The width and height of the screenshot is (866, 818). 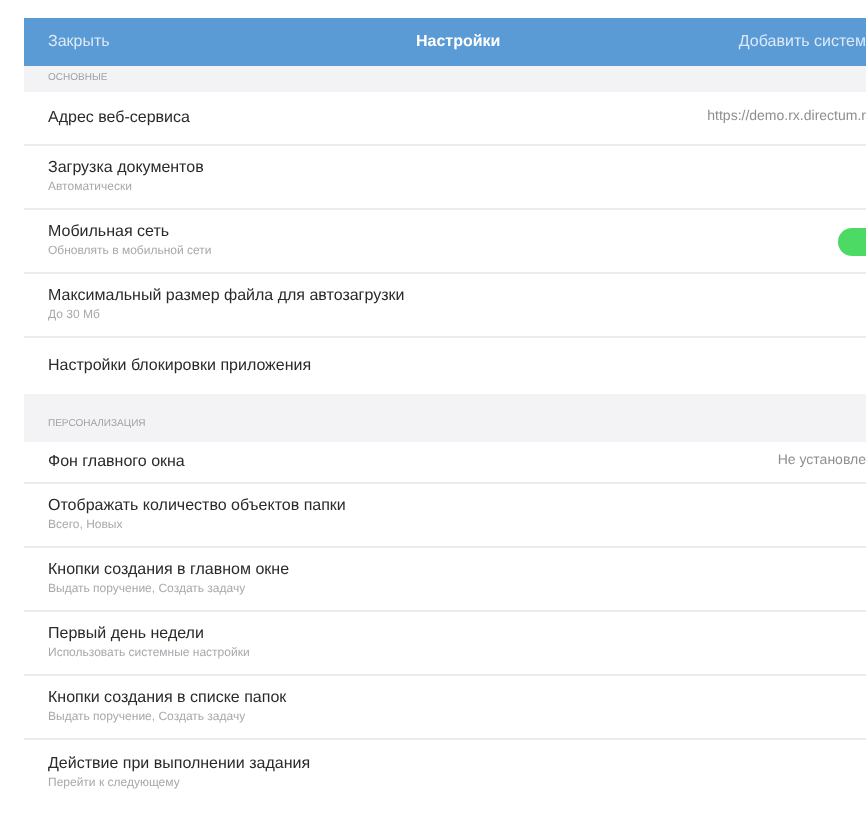 I want to click on row-title: Адрес веб-сервиса, so click(x=119, y=118).